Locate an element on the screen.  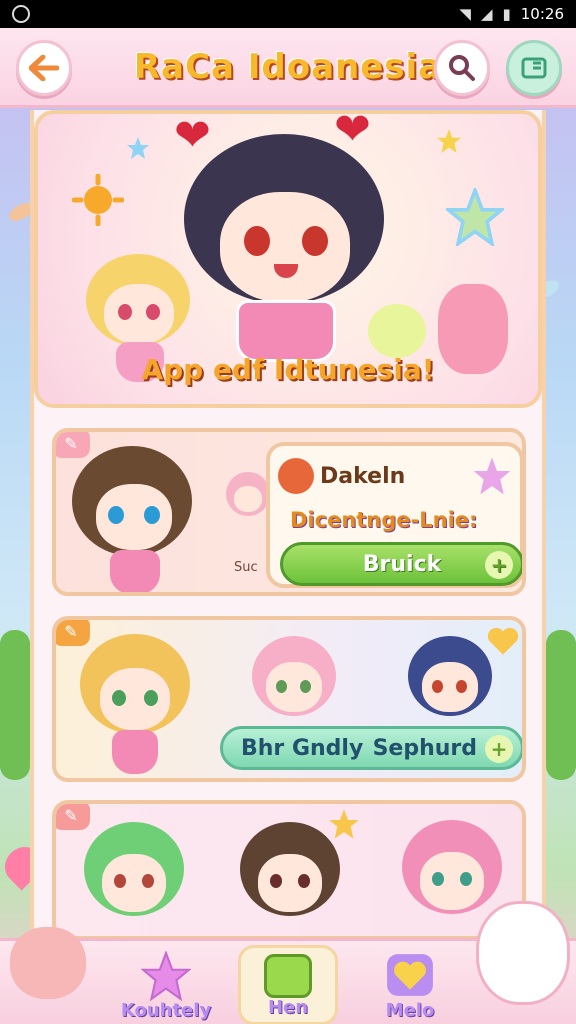
back-button is located at coordinates (44, 68).